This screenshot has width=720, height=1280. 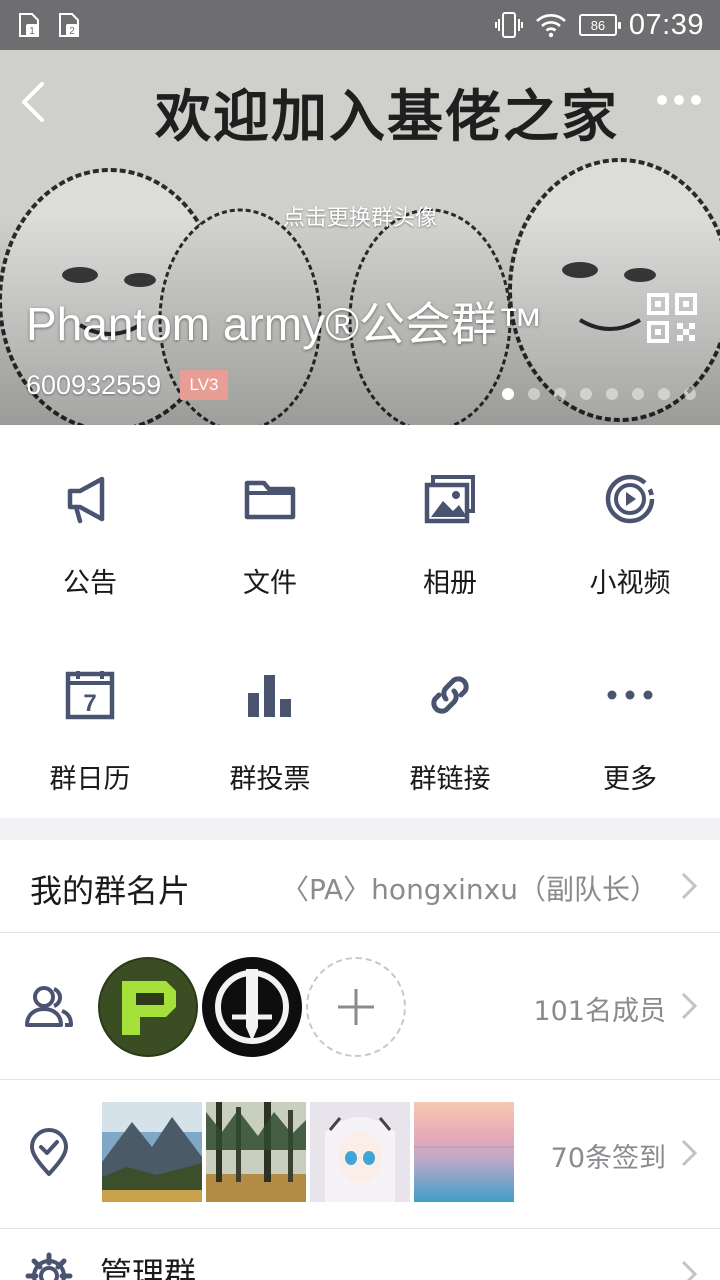 What do you see at coordinates (148, 1267) in the screenshot?
I see `manage-group-label: 管理群` at bounding box center [148, 1267].